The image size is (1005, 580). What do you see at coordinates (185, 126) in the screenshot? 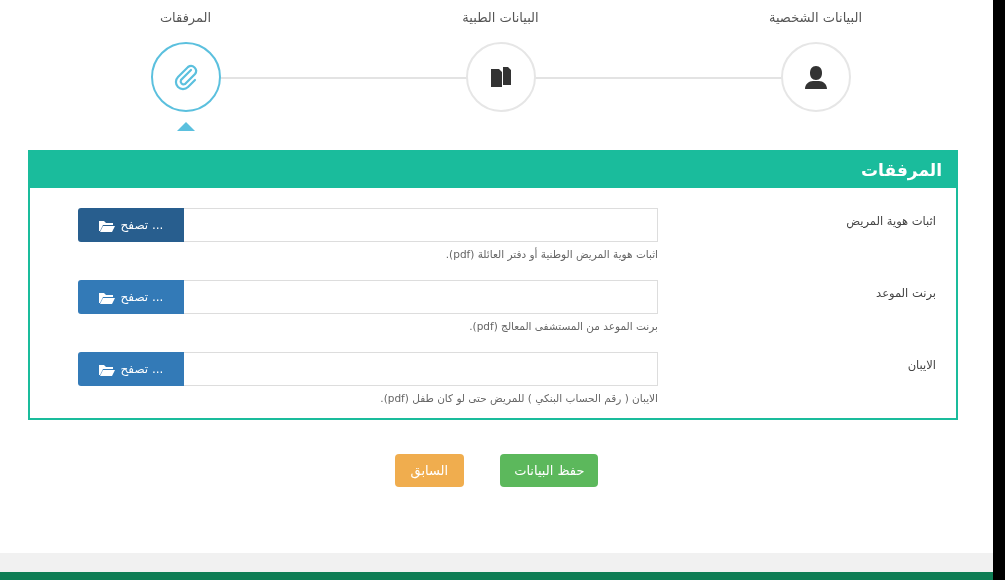
I see `step-pointer` at bounding box center [185, 126].